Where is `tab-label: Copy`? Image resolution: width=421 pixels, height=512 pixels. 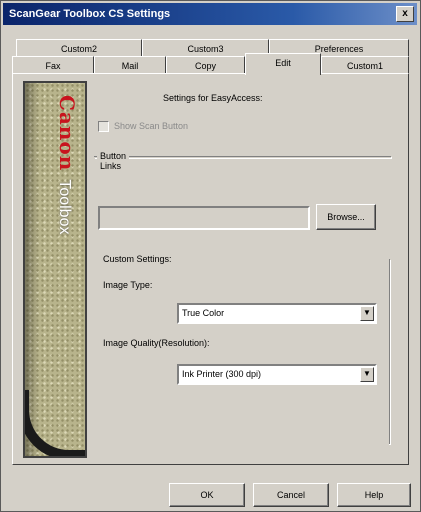 tab-label: Copy is located at coordinates (205, 66).